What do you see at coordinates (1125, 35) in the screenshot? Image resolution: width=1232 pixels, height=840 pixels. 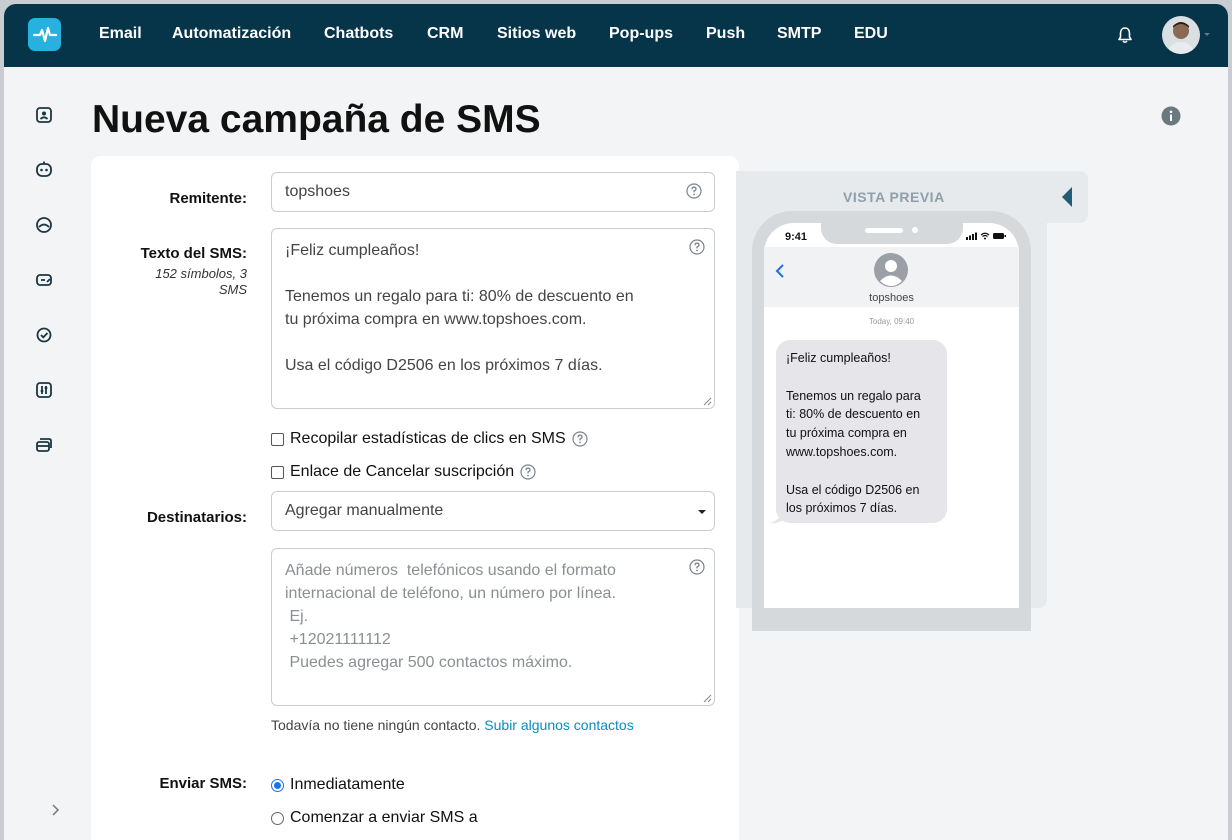 I see `bell-icon` at bounding box center [1125, 35].